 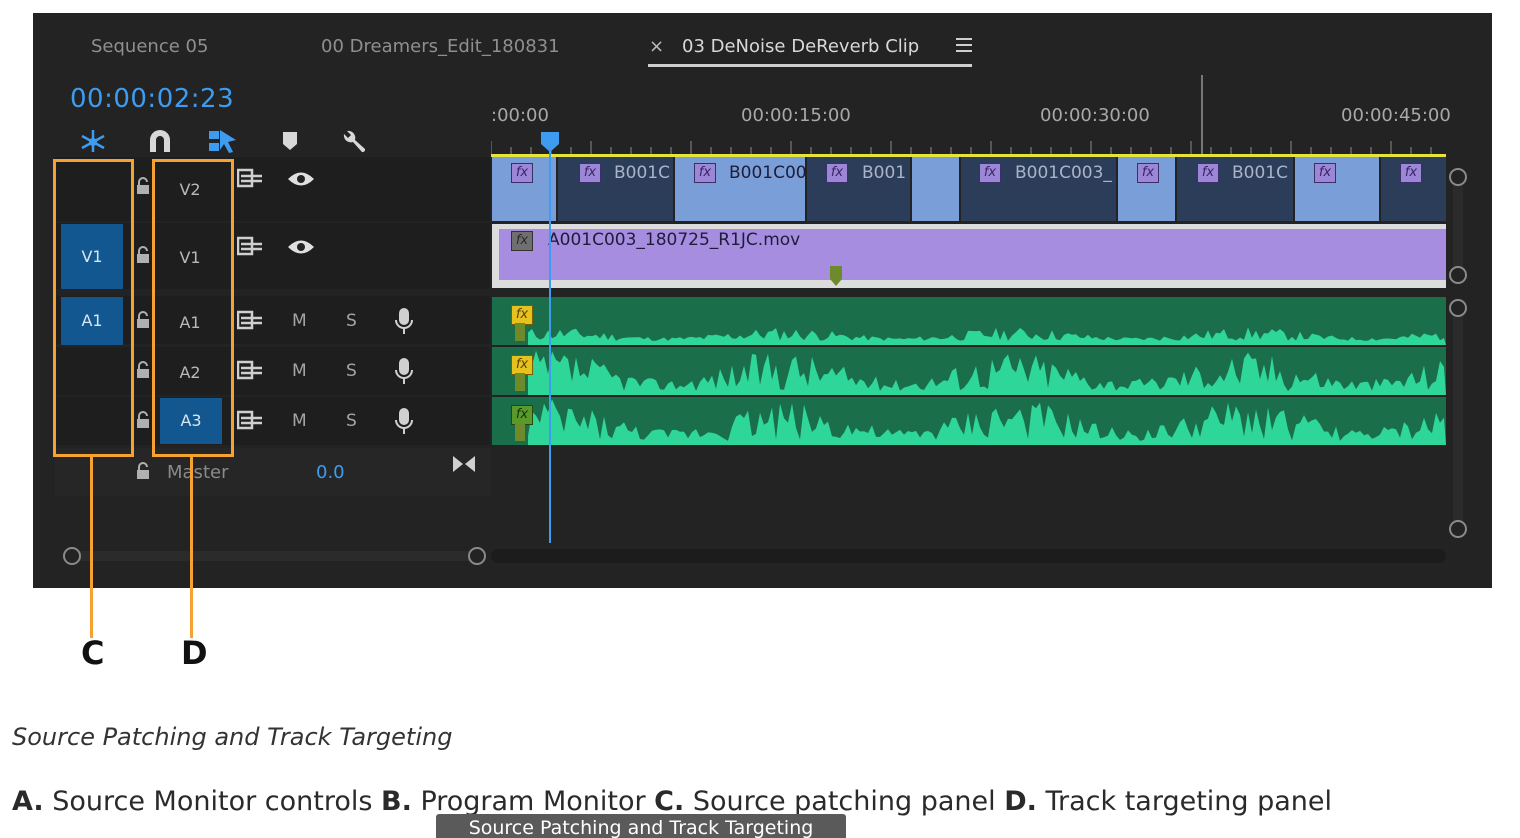 I want to click on add-marker-icon, so click(x=295, y=141).